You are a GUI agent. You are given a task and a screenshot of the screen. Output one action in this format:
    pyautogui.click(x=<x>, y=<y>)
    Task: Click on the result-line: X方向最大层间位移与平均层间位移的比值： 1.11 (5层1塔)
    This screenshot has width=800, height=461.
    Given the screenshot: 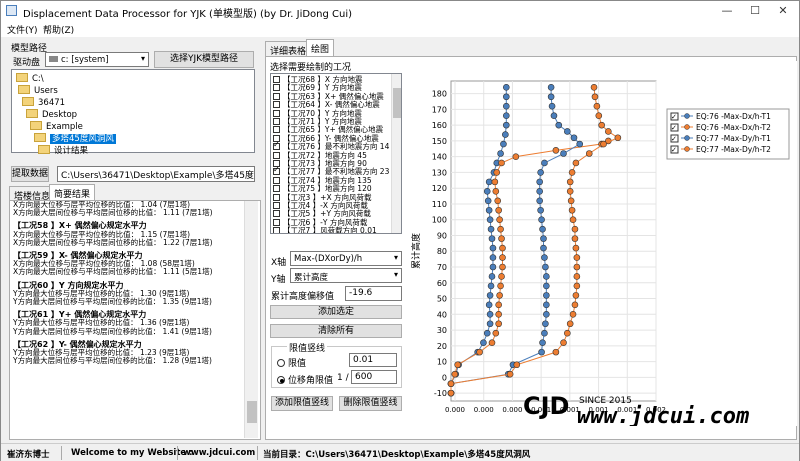 What is the action you would take?
    pyautogui.click(x=113, y=272)
    